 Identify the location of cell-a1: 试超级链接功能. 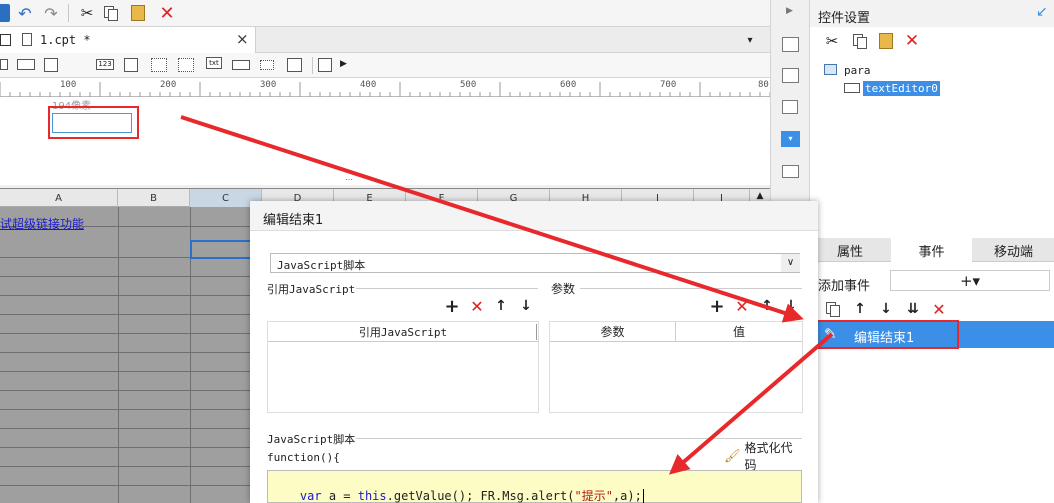
(59, 223).